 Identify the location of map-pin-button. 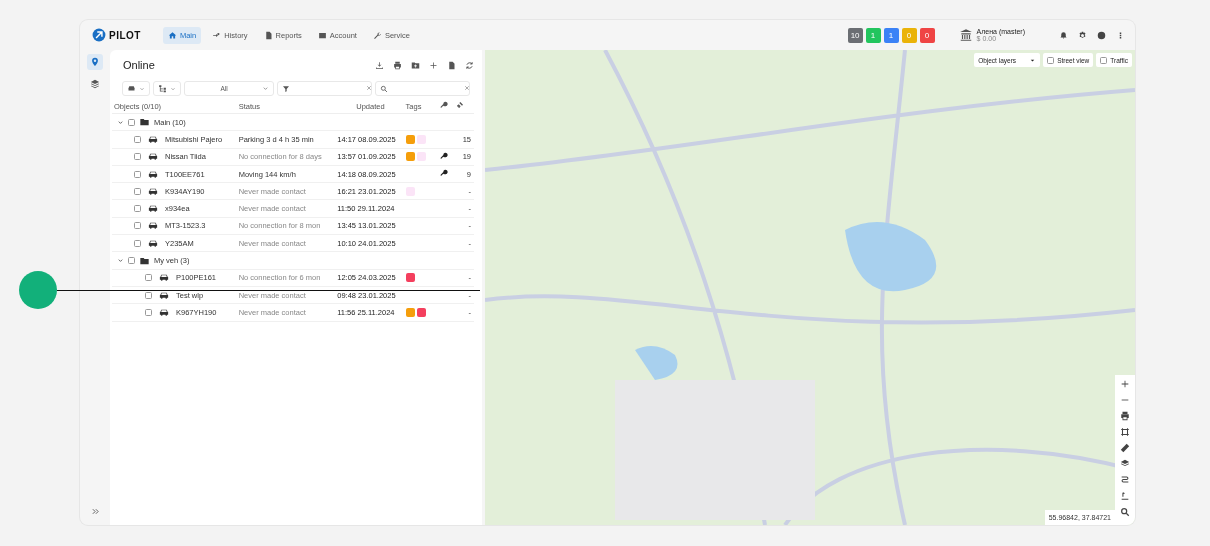
(95, 62).